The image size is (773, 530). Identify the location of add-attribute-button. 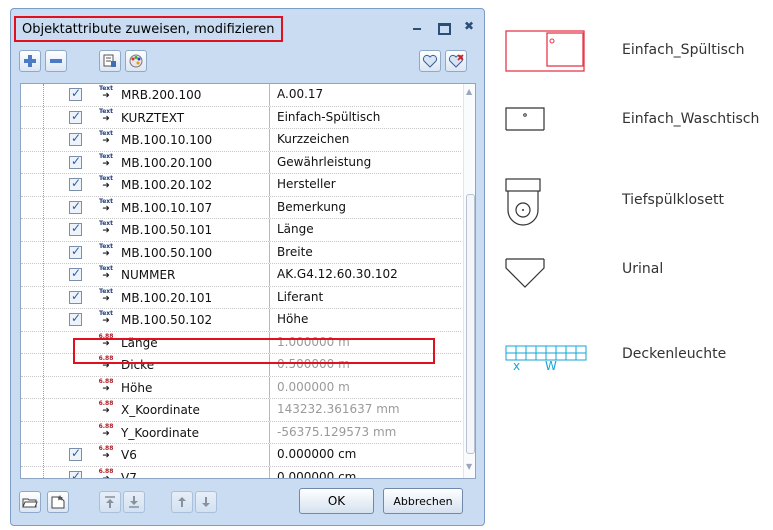
(30, 61).